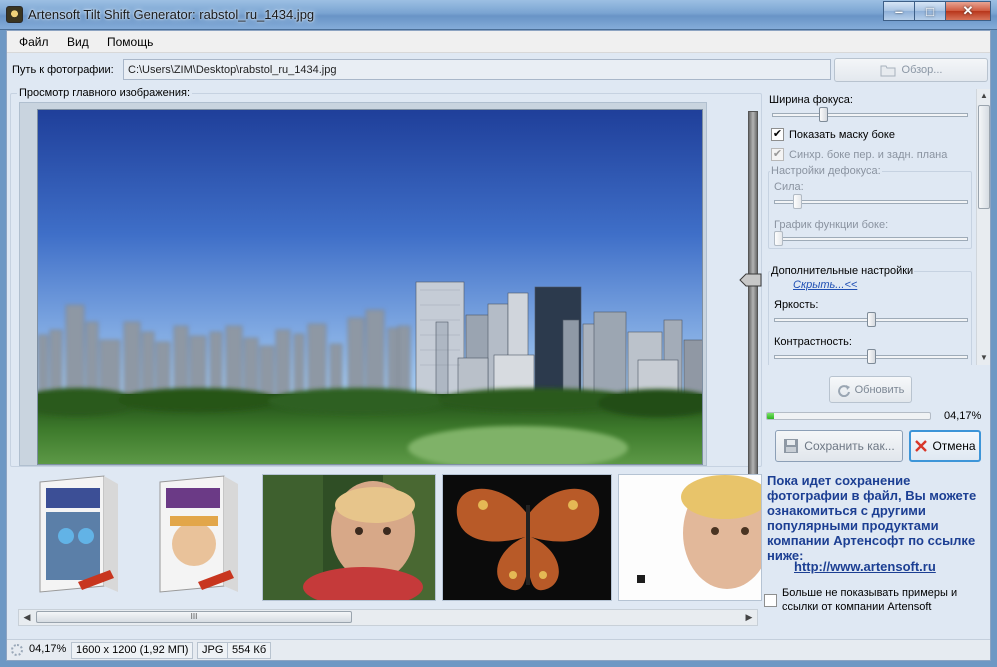 The image size is (997, 667). I want to click on example-butterfly, so click(527, 537).